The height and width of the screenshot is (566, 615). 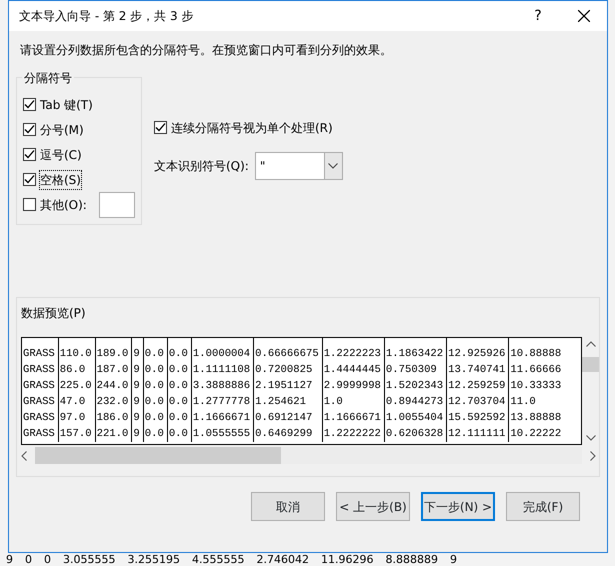 What do you see at coordinates (206, 50) in the screenshot?
I see `instruction-text: 请设置分列数据所包含的分隔符号。在预览窗口内可看到分列的效果。` at bounding box center [206, 50].